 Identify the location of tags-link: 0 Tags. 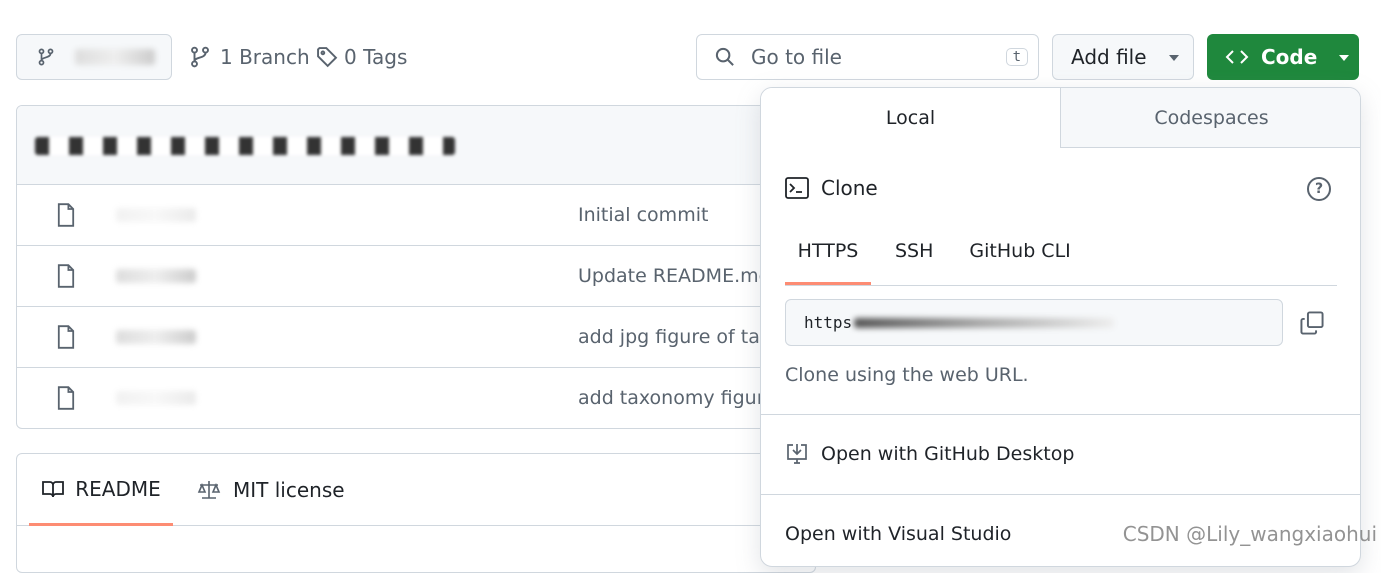
(361, 57).